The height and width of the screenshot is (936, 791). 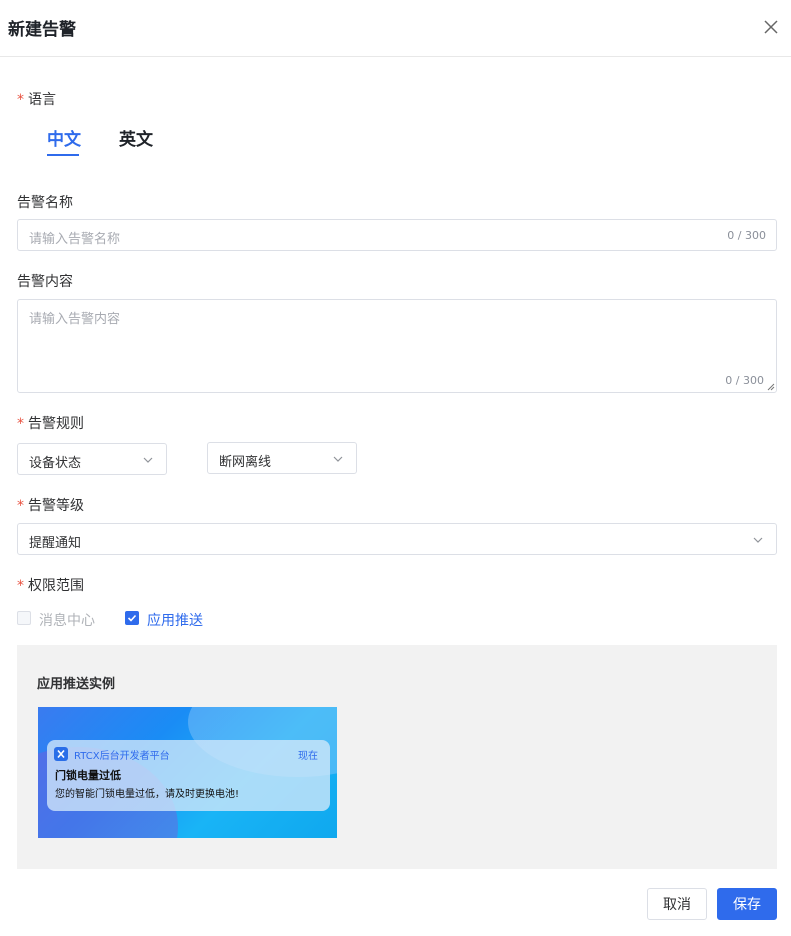 What do you see at coordinates (308, 756) in the screenshot?
I see `notification-time: 现在` at bounding box center [308, 756].